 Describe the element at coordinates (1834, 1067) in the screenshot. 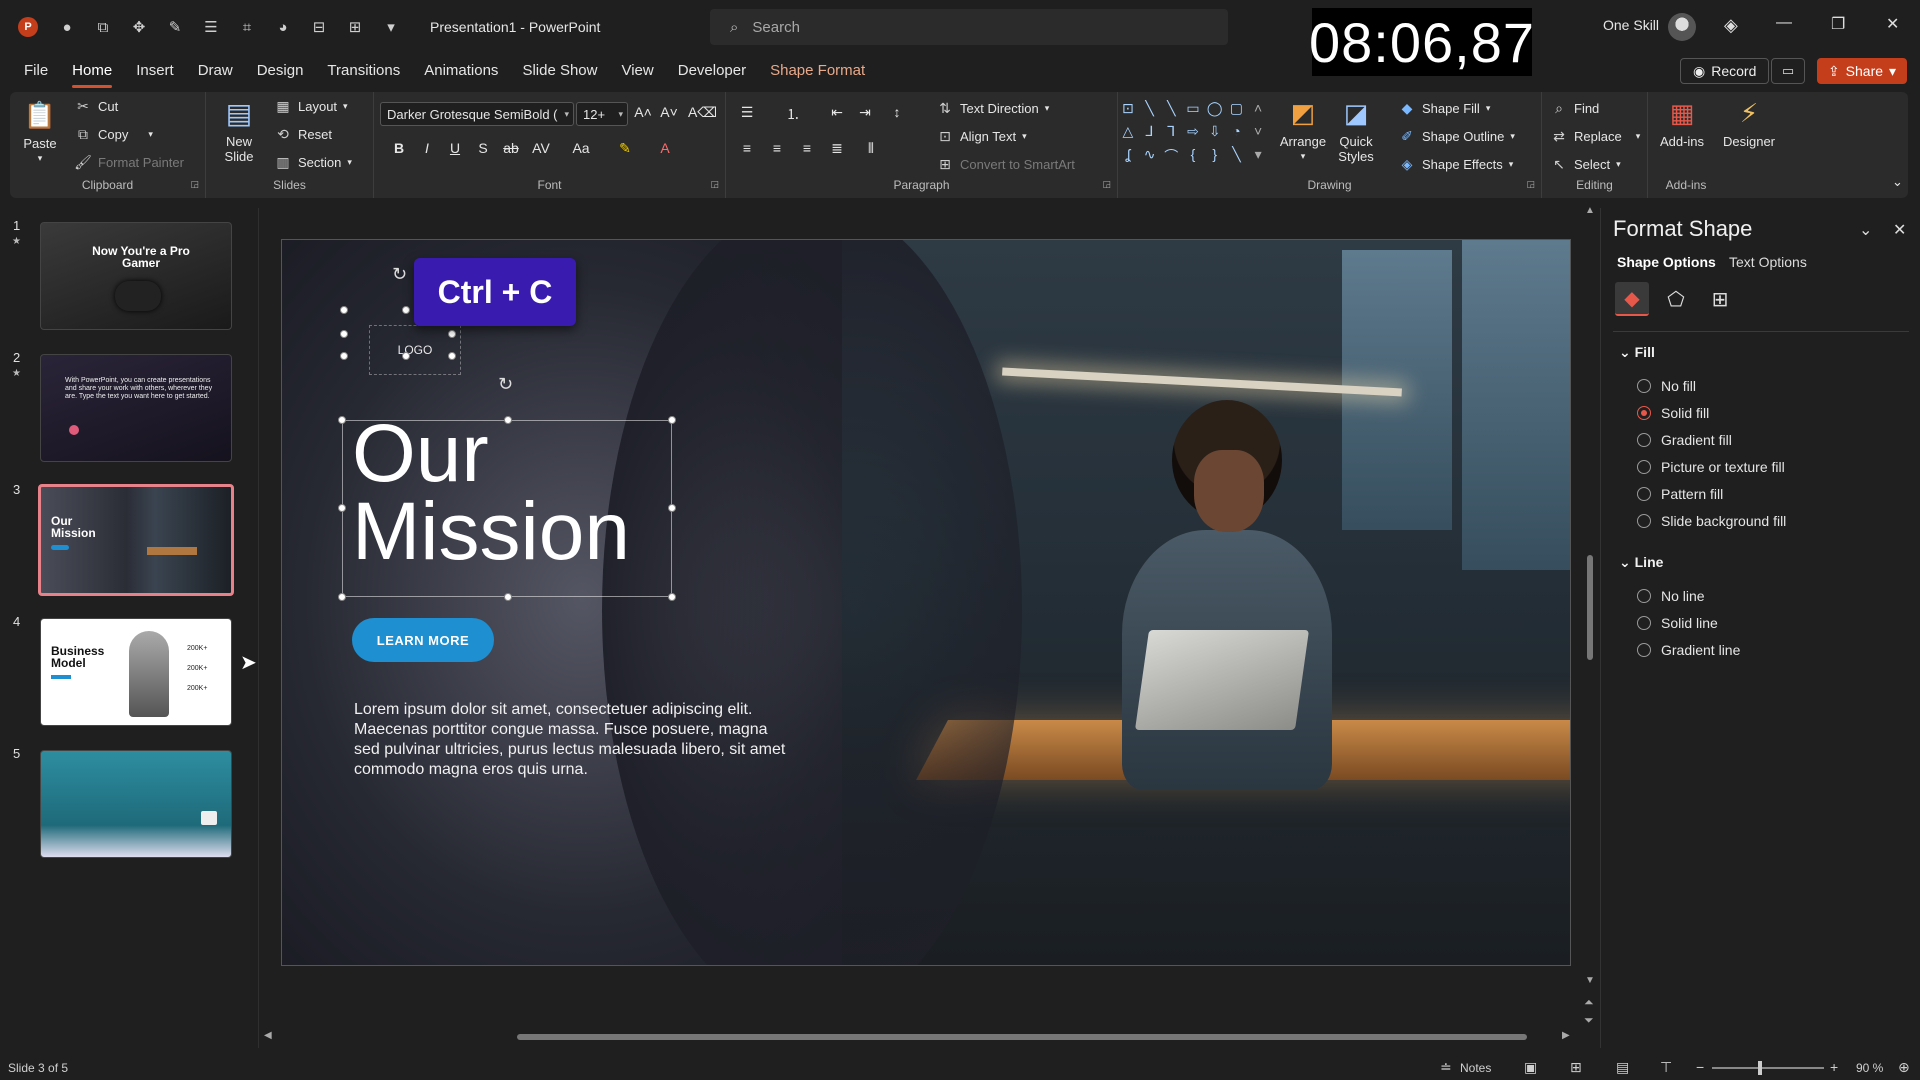

I see `zoom-in-icon: +` at that location.